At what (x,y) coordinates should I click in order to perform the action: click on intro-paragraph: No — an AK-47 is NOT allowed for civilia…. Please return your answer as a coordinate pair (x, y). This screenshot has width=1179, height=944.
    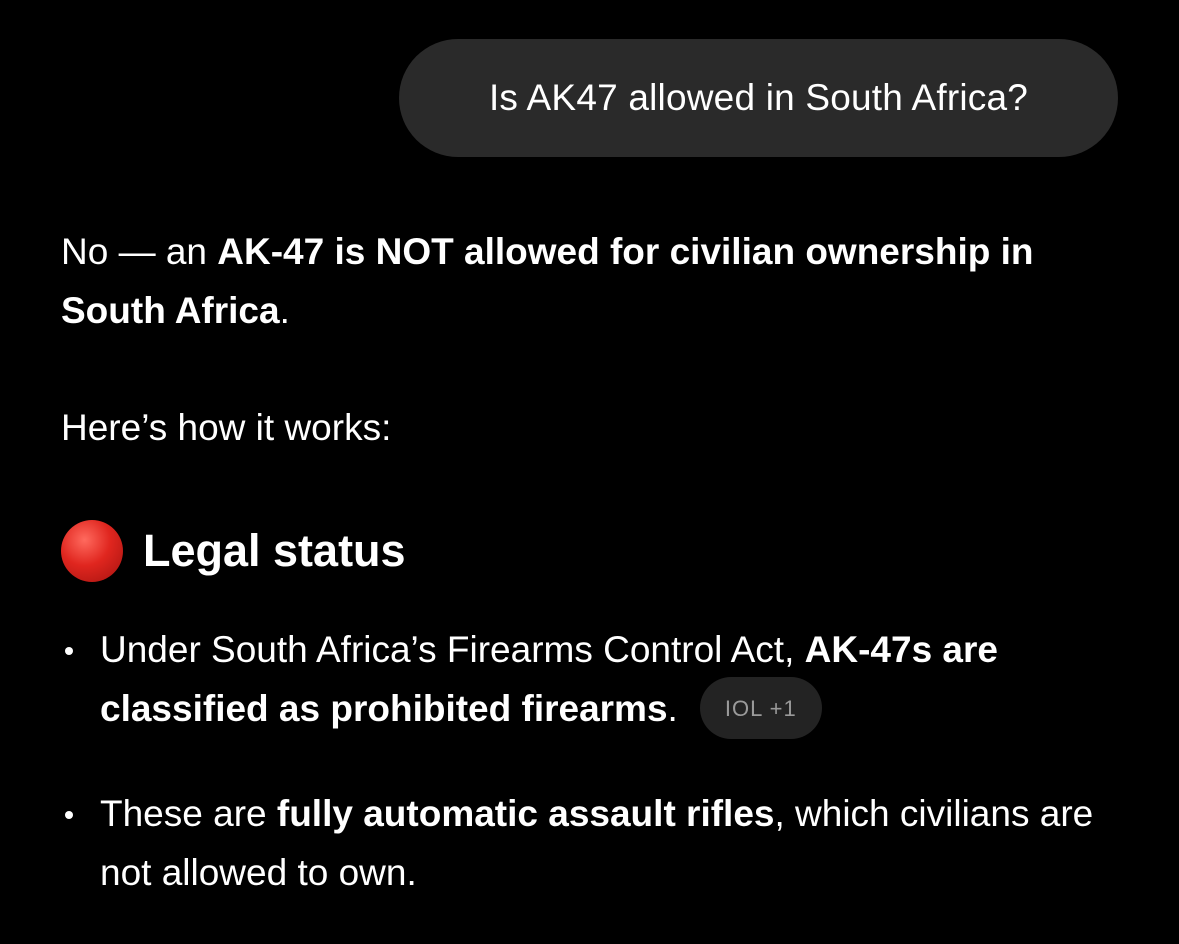
    Looking at the image, I should click on (601, 281).